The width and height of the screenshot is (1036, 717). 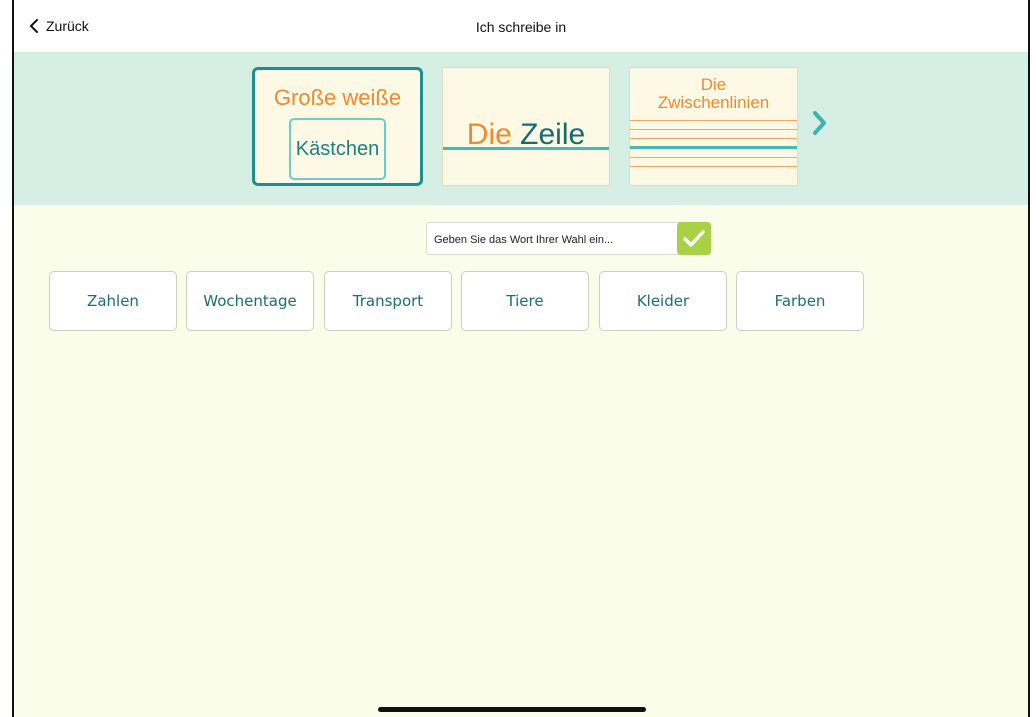 I want to click on category-zahlen: Zahlen, so click(x=113, y=301).